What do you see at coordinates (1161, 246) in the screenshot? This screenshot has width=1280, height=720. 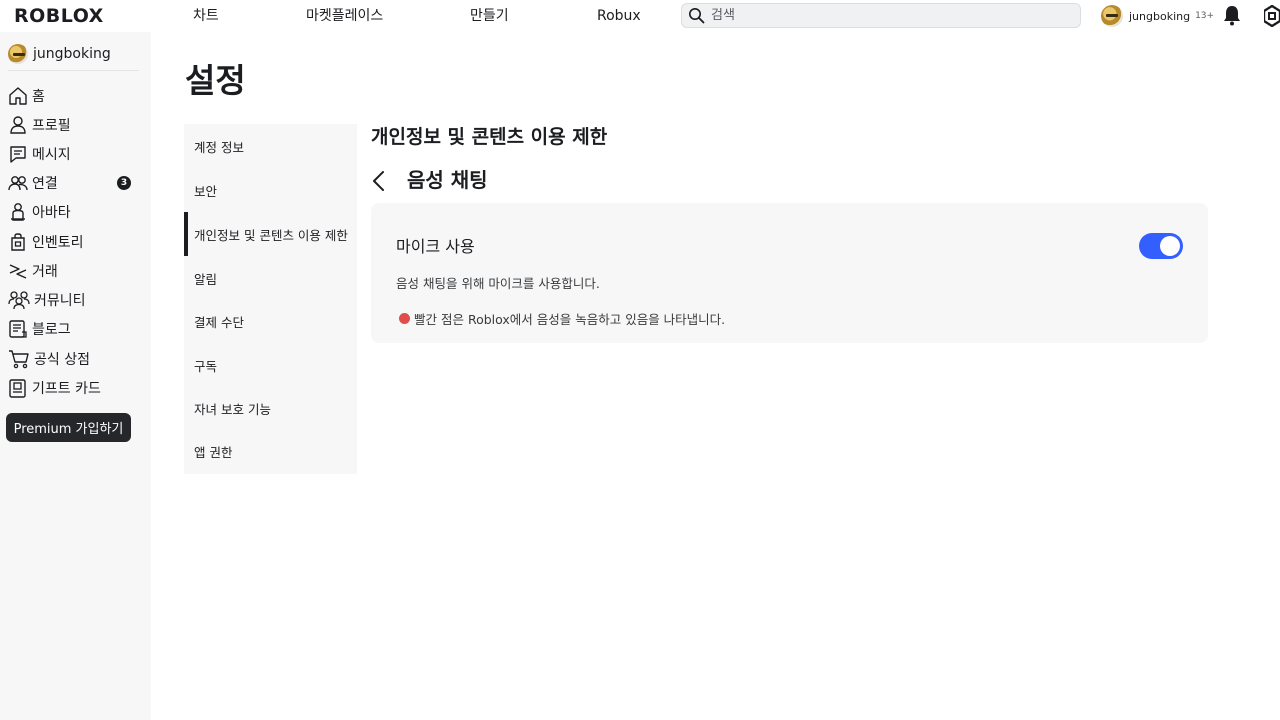 I see `microphone-toggle` at bounding box center [1161, 246].